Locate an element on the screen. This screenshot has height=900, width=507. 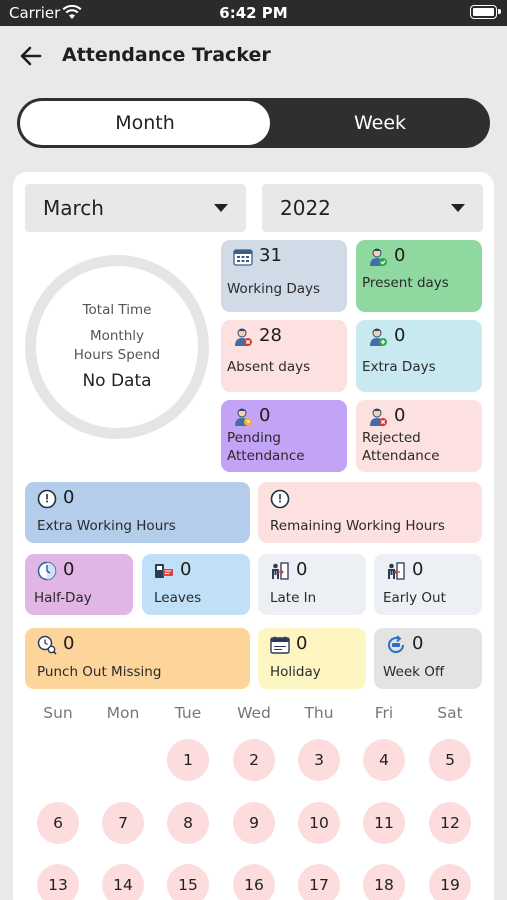
half-day-count: 0 is located at coordinates (69, 569).